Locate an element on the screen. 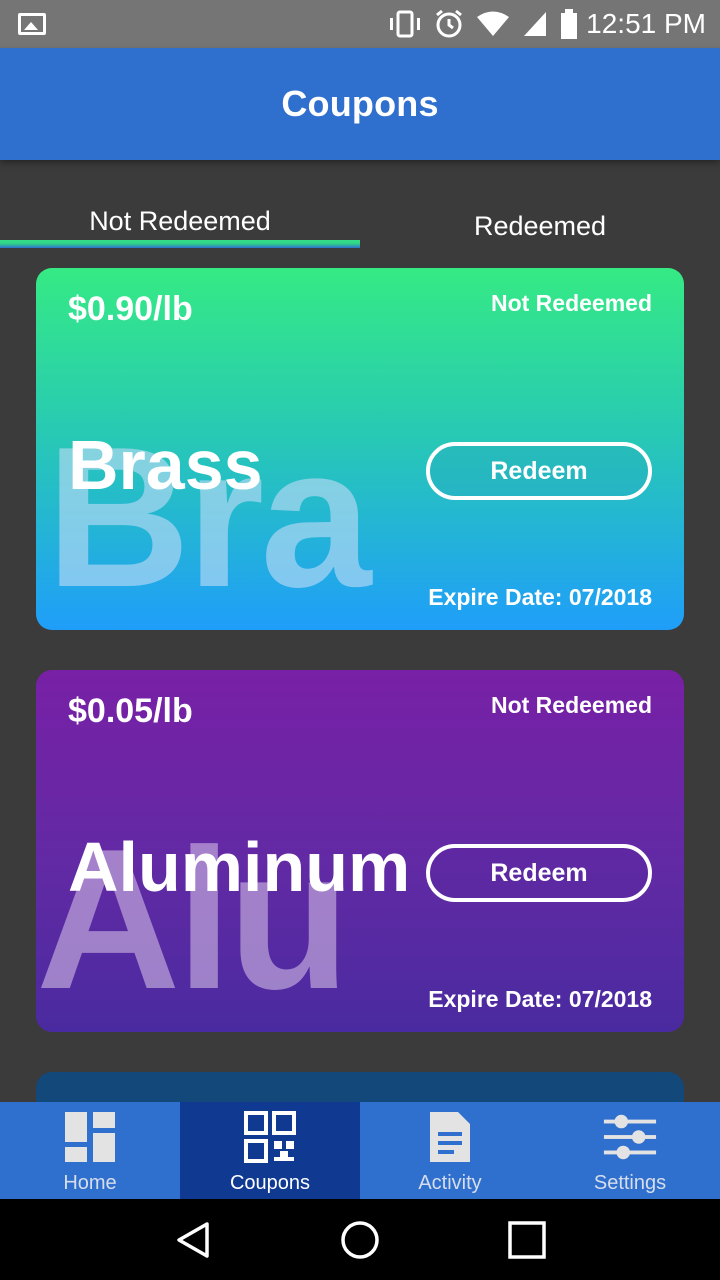 The image size is (720, 1280). back-icon is located at coordinates (193, 1239).